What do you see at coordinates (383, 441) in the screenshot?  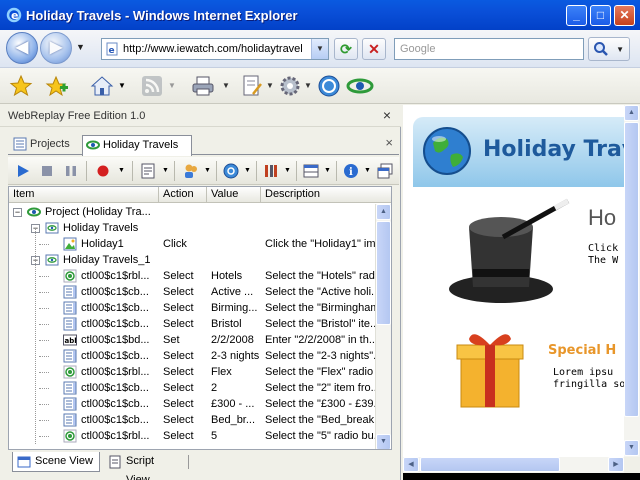 I see `scroll-down-icon: ▼` at bounding box center [383, 441].